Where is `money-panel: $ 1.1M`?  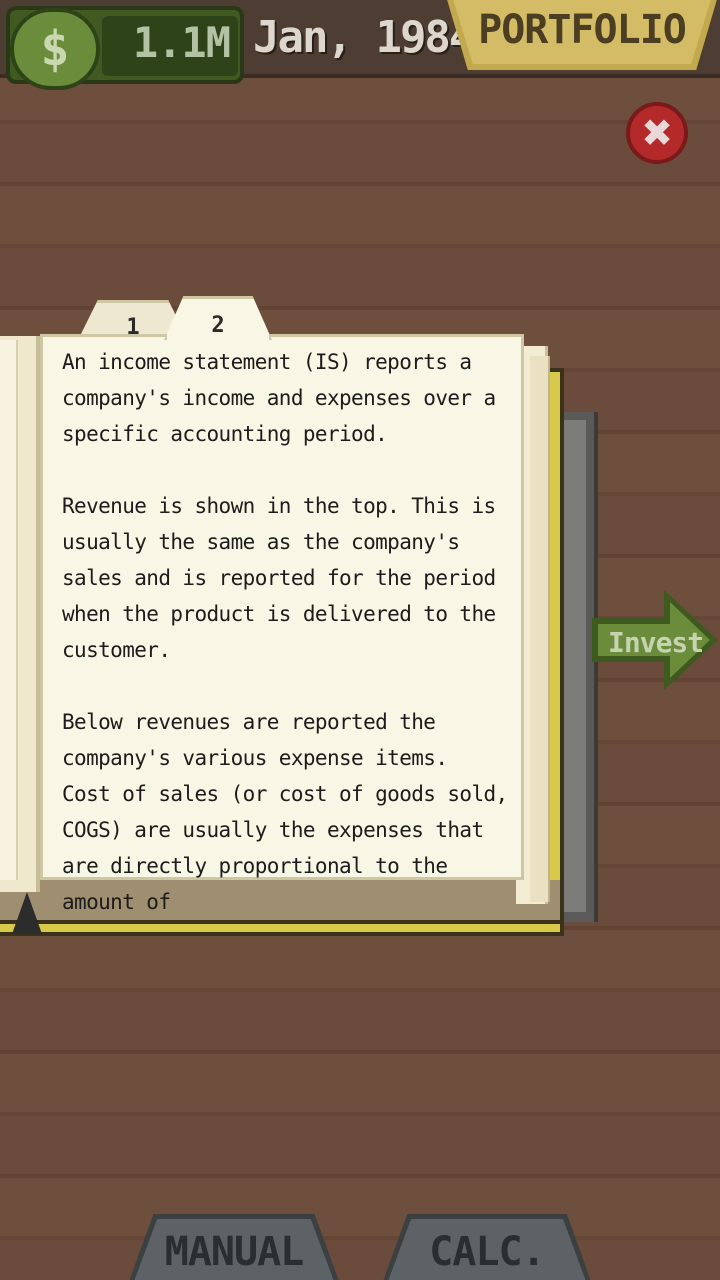
money-panel: $ 1.1M is located at coordinates (125, 48).